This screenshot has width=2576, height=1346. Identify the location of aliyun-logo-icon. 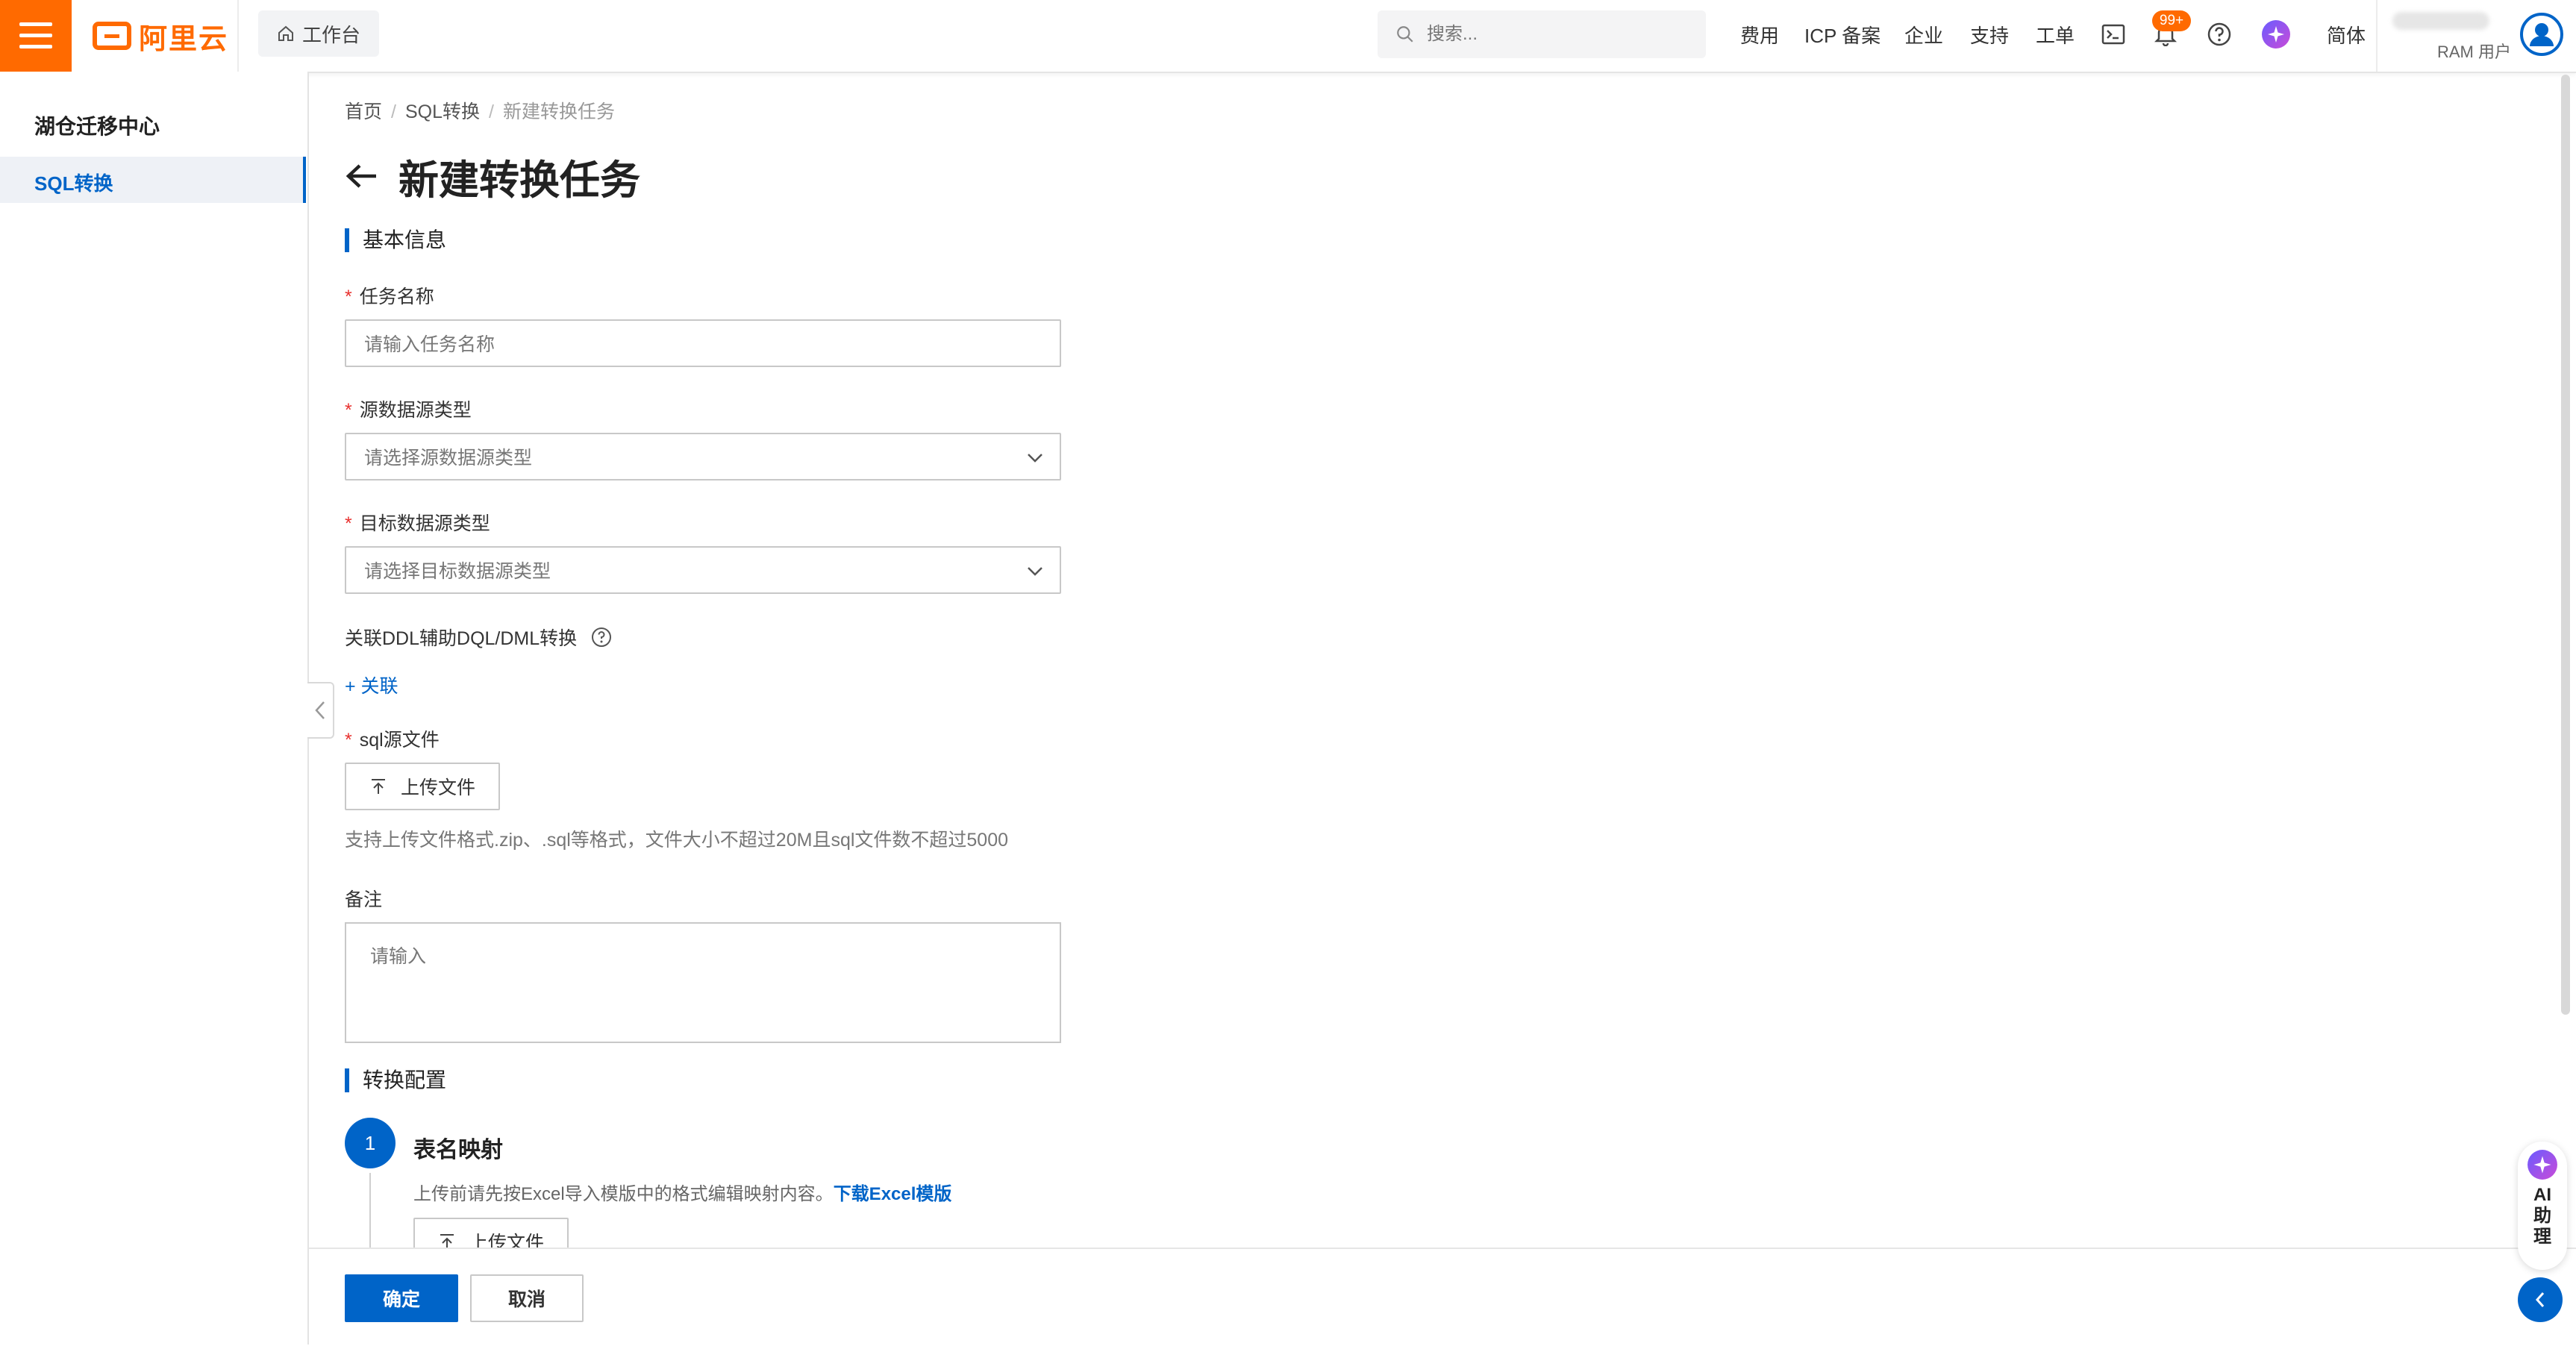
(112, 36).